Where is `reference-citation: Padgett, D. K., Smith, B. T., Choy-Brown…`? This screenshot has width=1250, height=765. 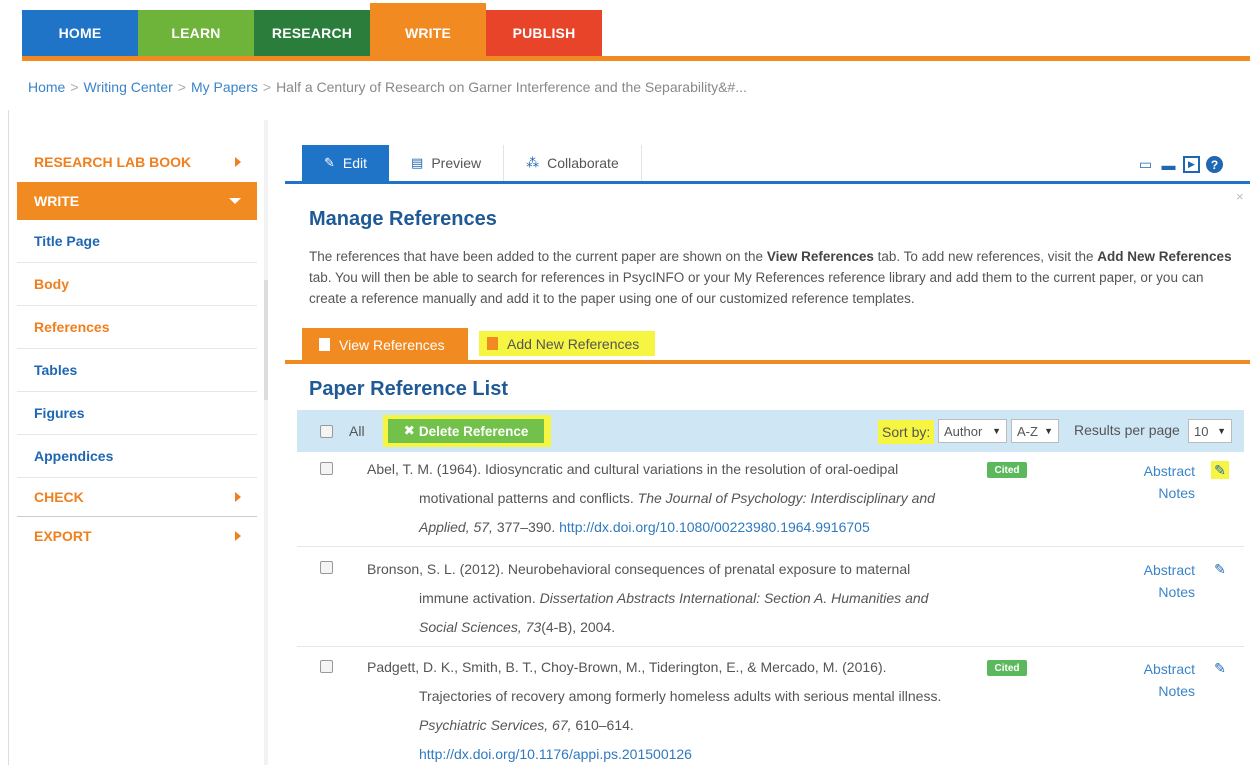
reference-citation: Padgett, D. K., Smith, B. T., Choy-Brown… is located at coordinates (654, 710).